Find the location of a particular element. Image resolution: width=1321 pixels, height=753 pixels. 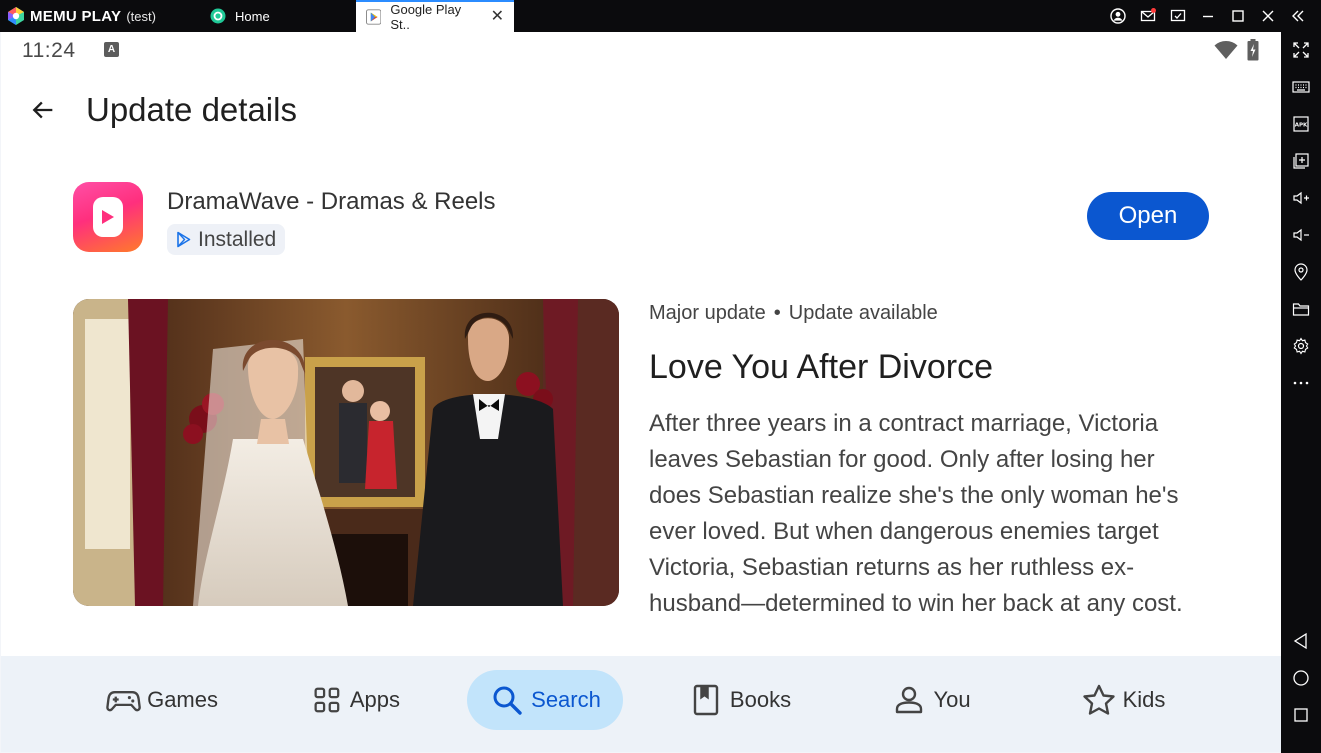

emulator-sidebar: APK is located at coordinates (1301, 392).